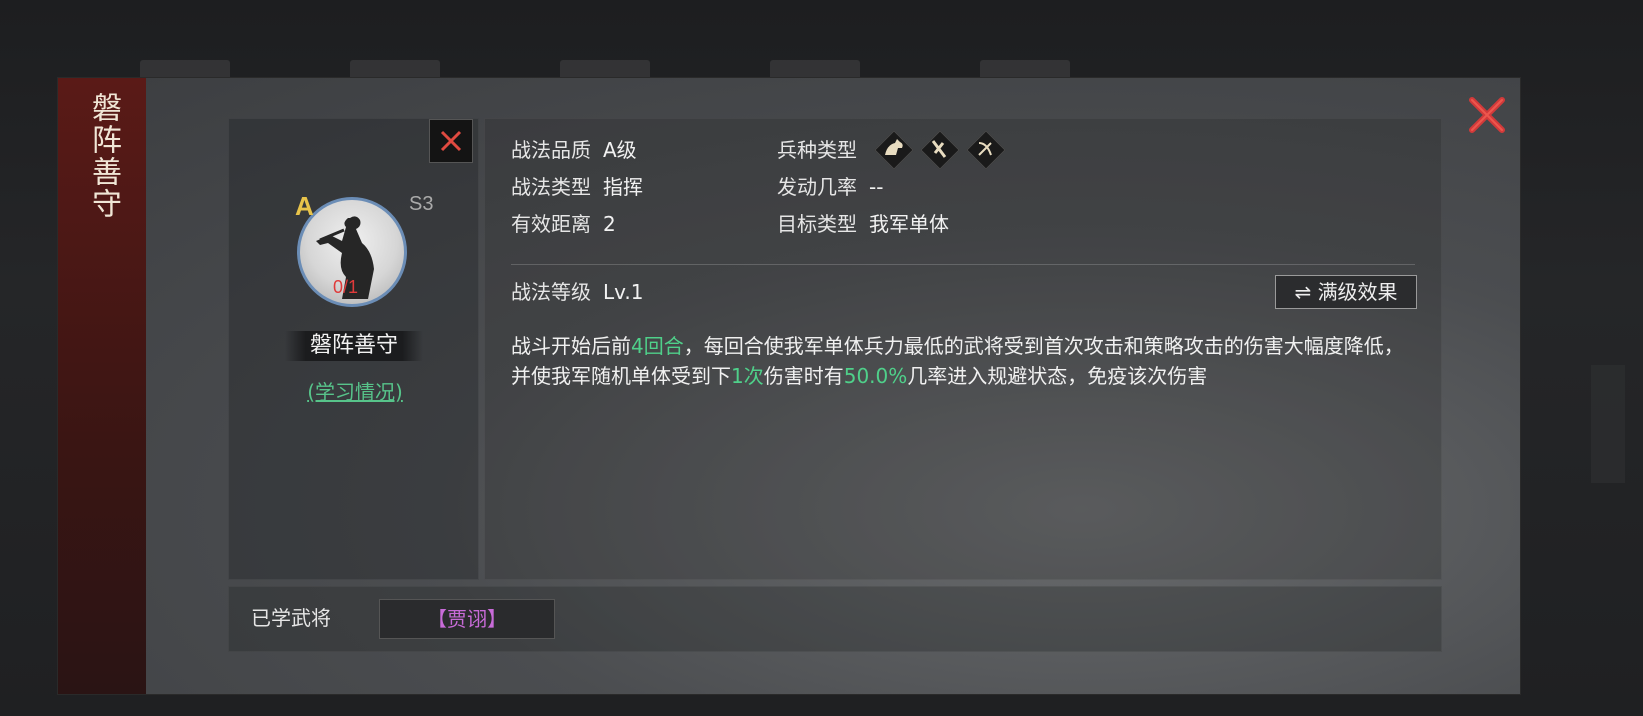 This screenshot has width=1643, height=716. Describe the element at coordinates (986, 150) in the screenshot. I see `archer-icon` at that location.